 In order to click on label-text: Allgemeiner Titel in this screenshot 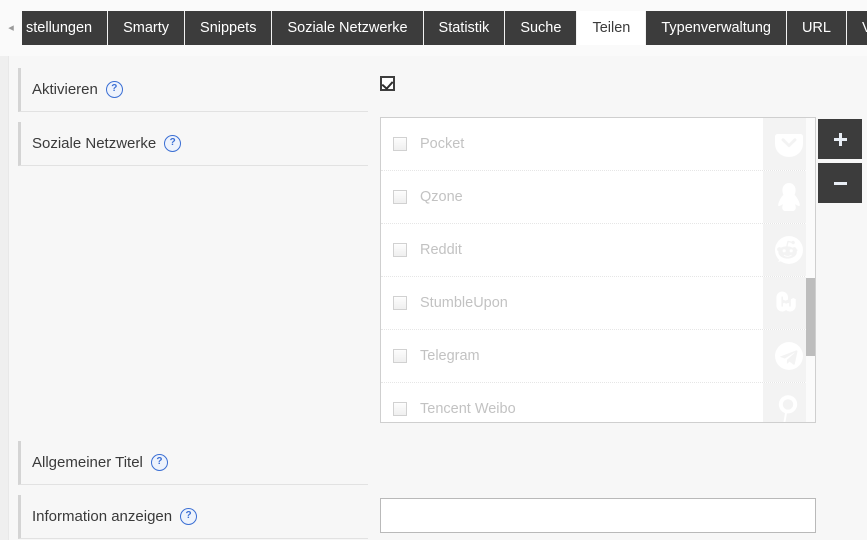, I will do `click(87, 462)`.